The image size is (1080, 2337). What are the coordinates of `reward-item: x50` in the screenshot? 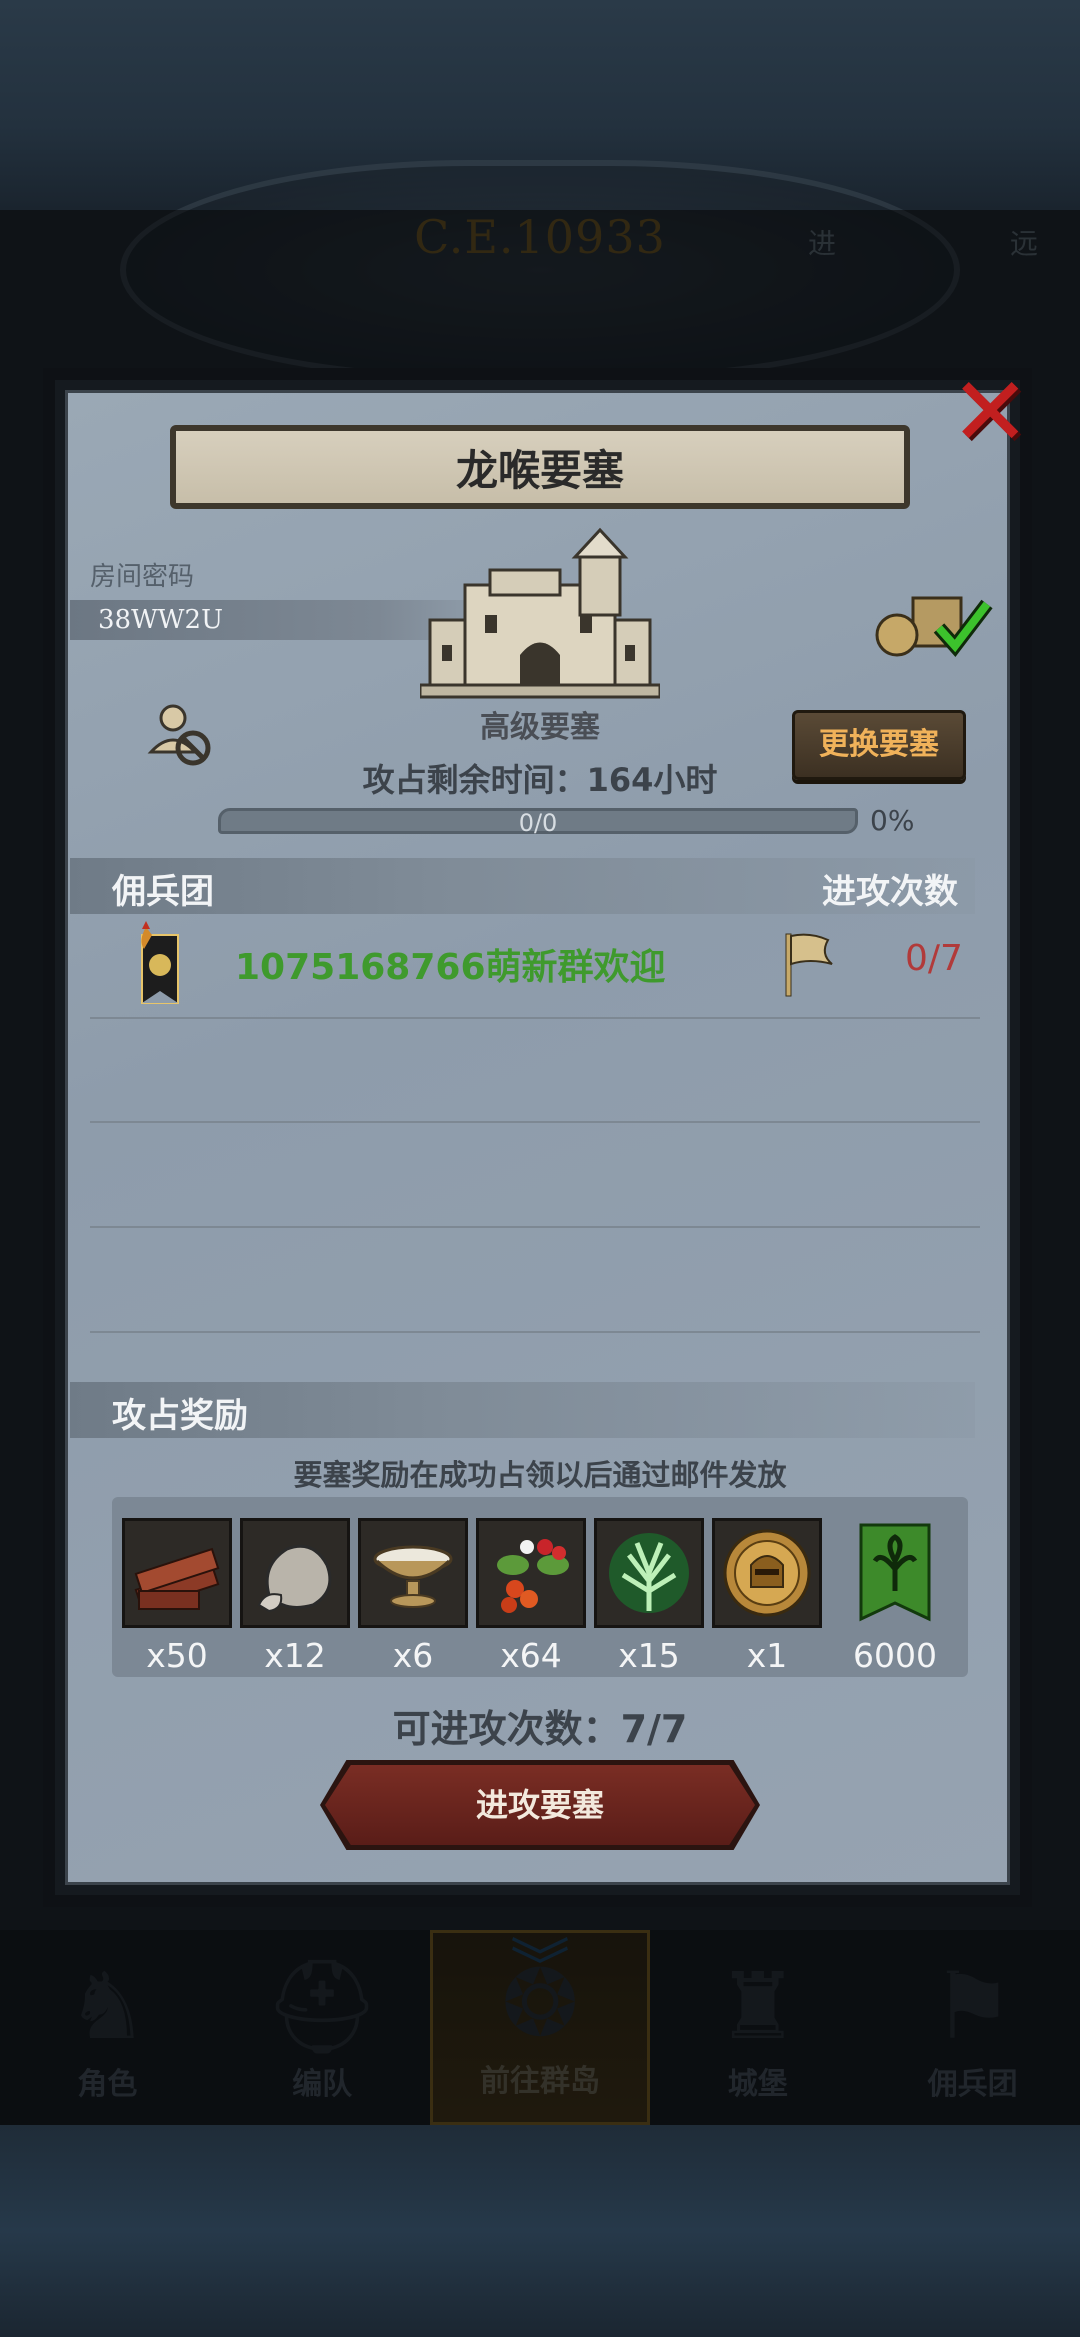 It's located at (177, 1596).